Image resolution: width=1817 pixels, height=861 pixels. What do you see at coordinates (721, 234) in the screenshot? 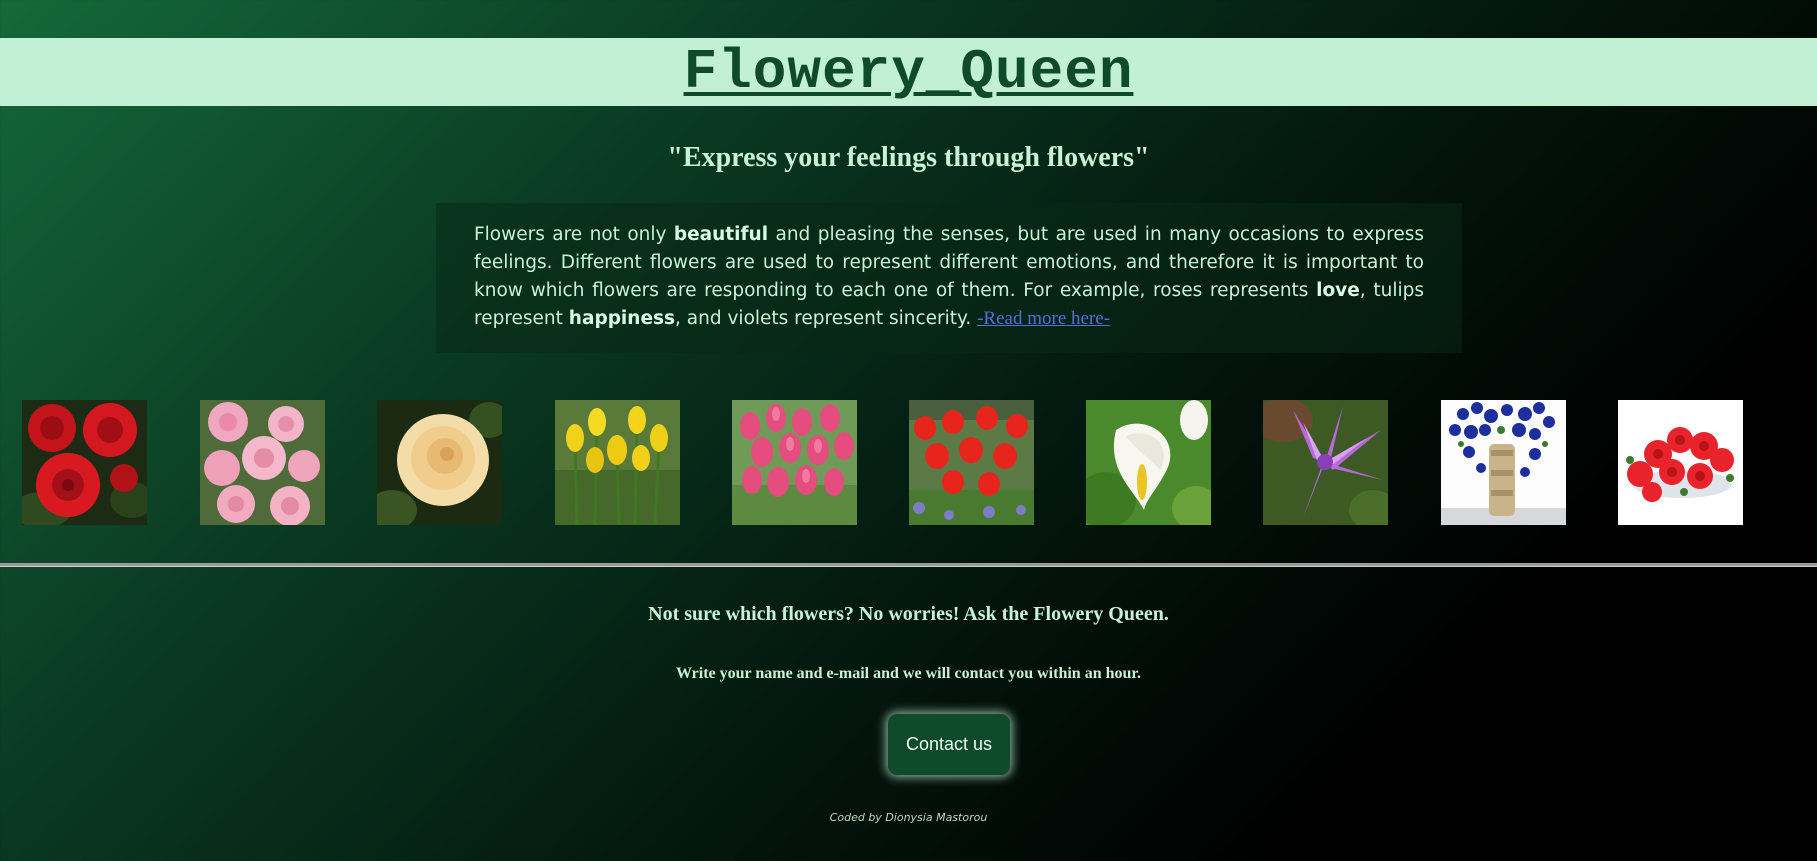
I see `emphasis-beautiful: beautiful` at bounding box center [721, 234].